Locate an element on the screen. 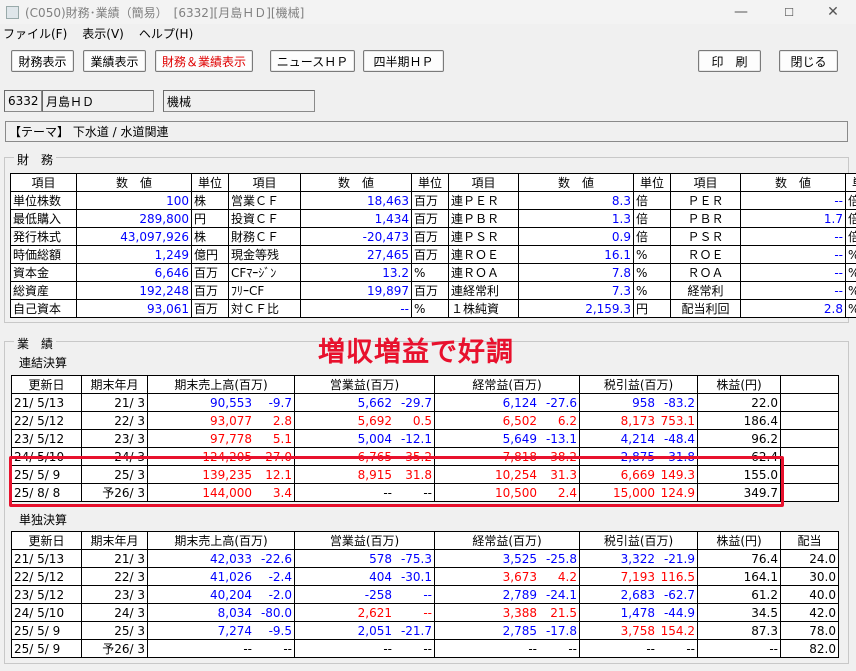  period-cell: 21/ 3 is located at coordinates (114, 558).